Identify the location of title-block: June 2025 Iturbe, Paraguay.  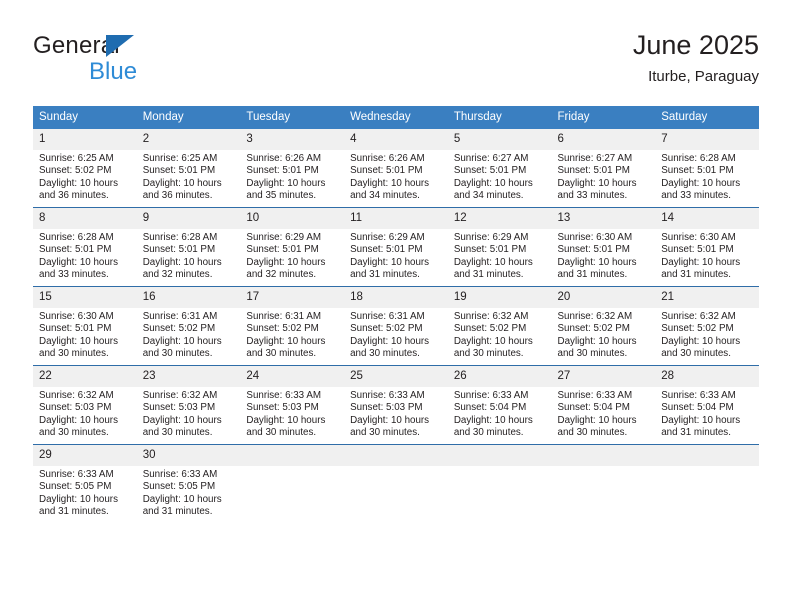
(696, 58).